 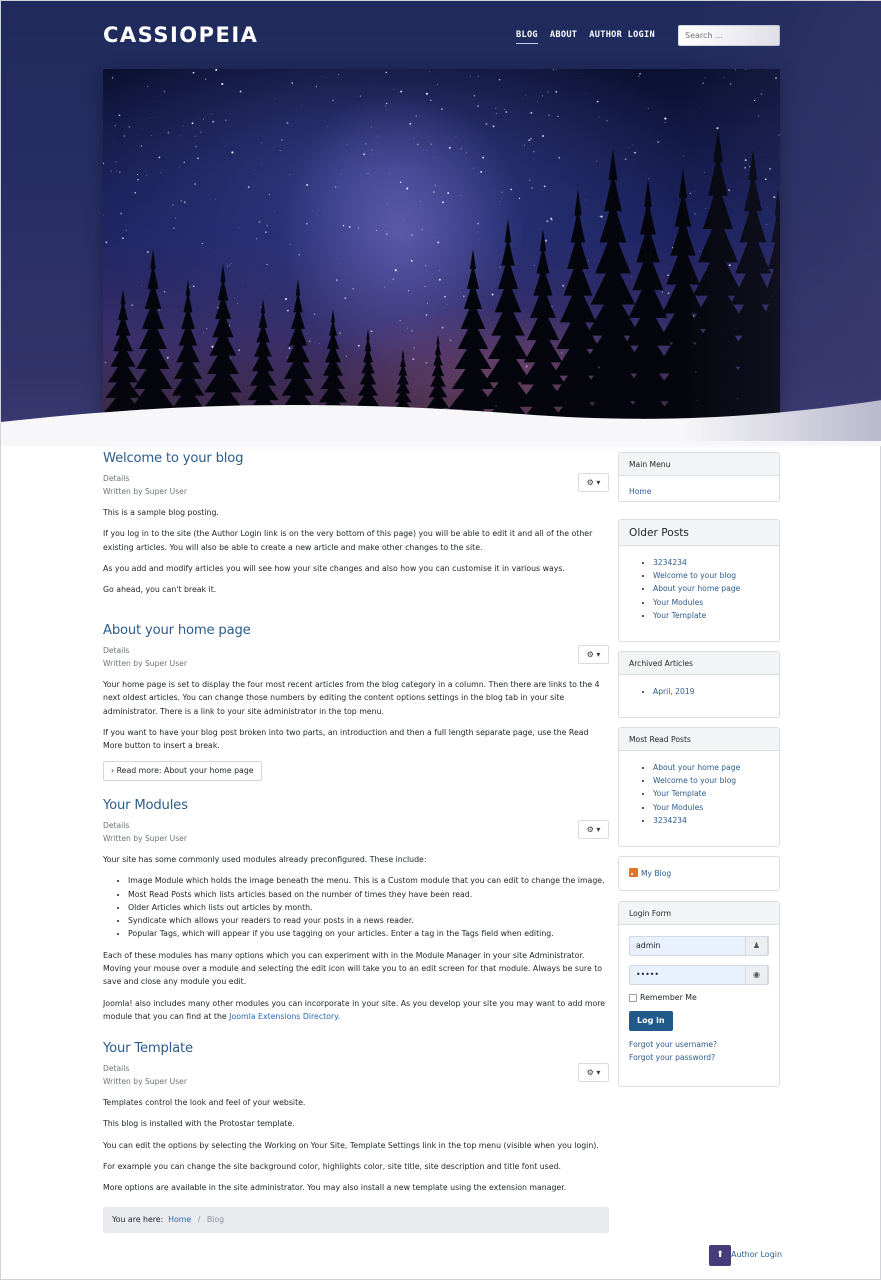 What do you see at coordinates (356, 1048) in the screenshot?
I see `article-title: Your Template` at bounding box center [356, 1048].